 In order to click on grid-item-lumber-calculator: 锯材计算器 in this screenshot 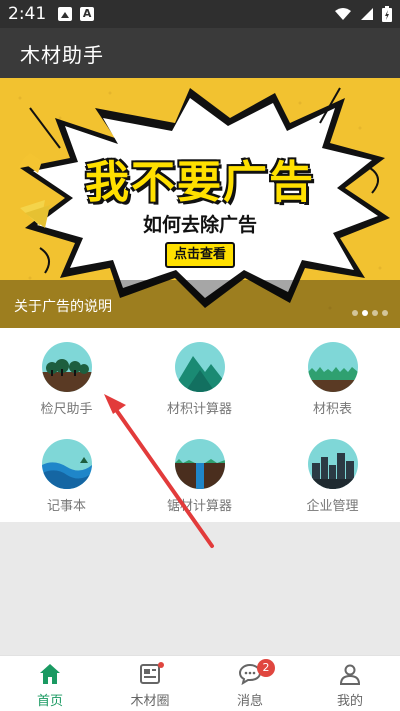, I will do `click(199, 473)`.